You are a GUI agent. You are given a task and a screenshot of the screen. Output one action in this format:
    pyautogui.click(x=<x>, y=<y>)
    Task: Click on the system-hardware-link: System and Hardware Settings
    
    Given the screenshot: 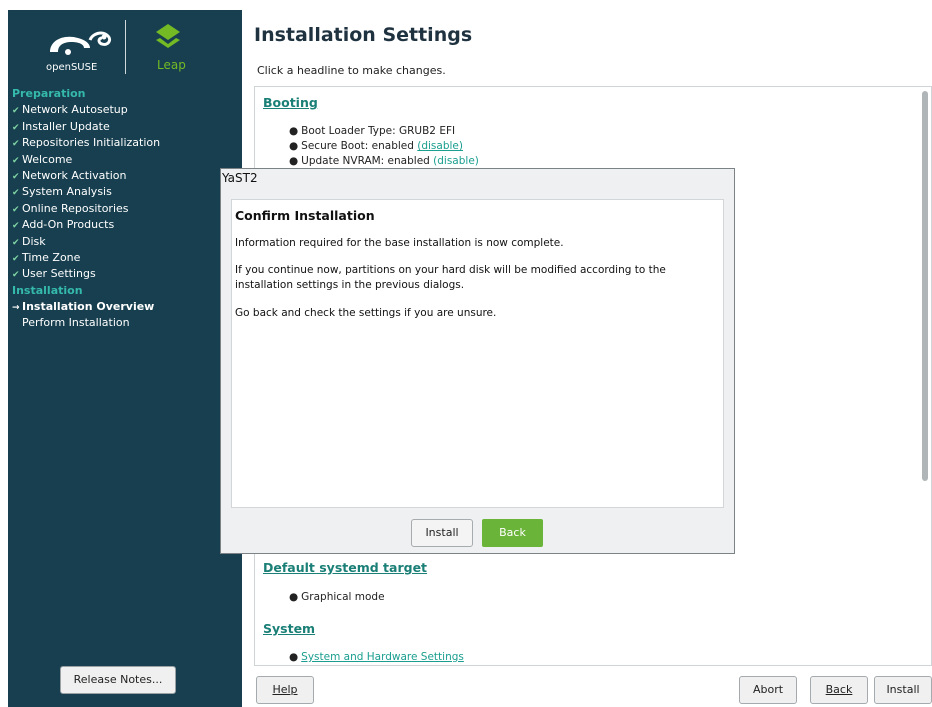 What is the action you would take?
    pyautogui.click(x=382, y=657)
    